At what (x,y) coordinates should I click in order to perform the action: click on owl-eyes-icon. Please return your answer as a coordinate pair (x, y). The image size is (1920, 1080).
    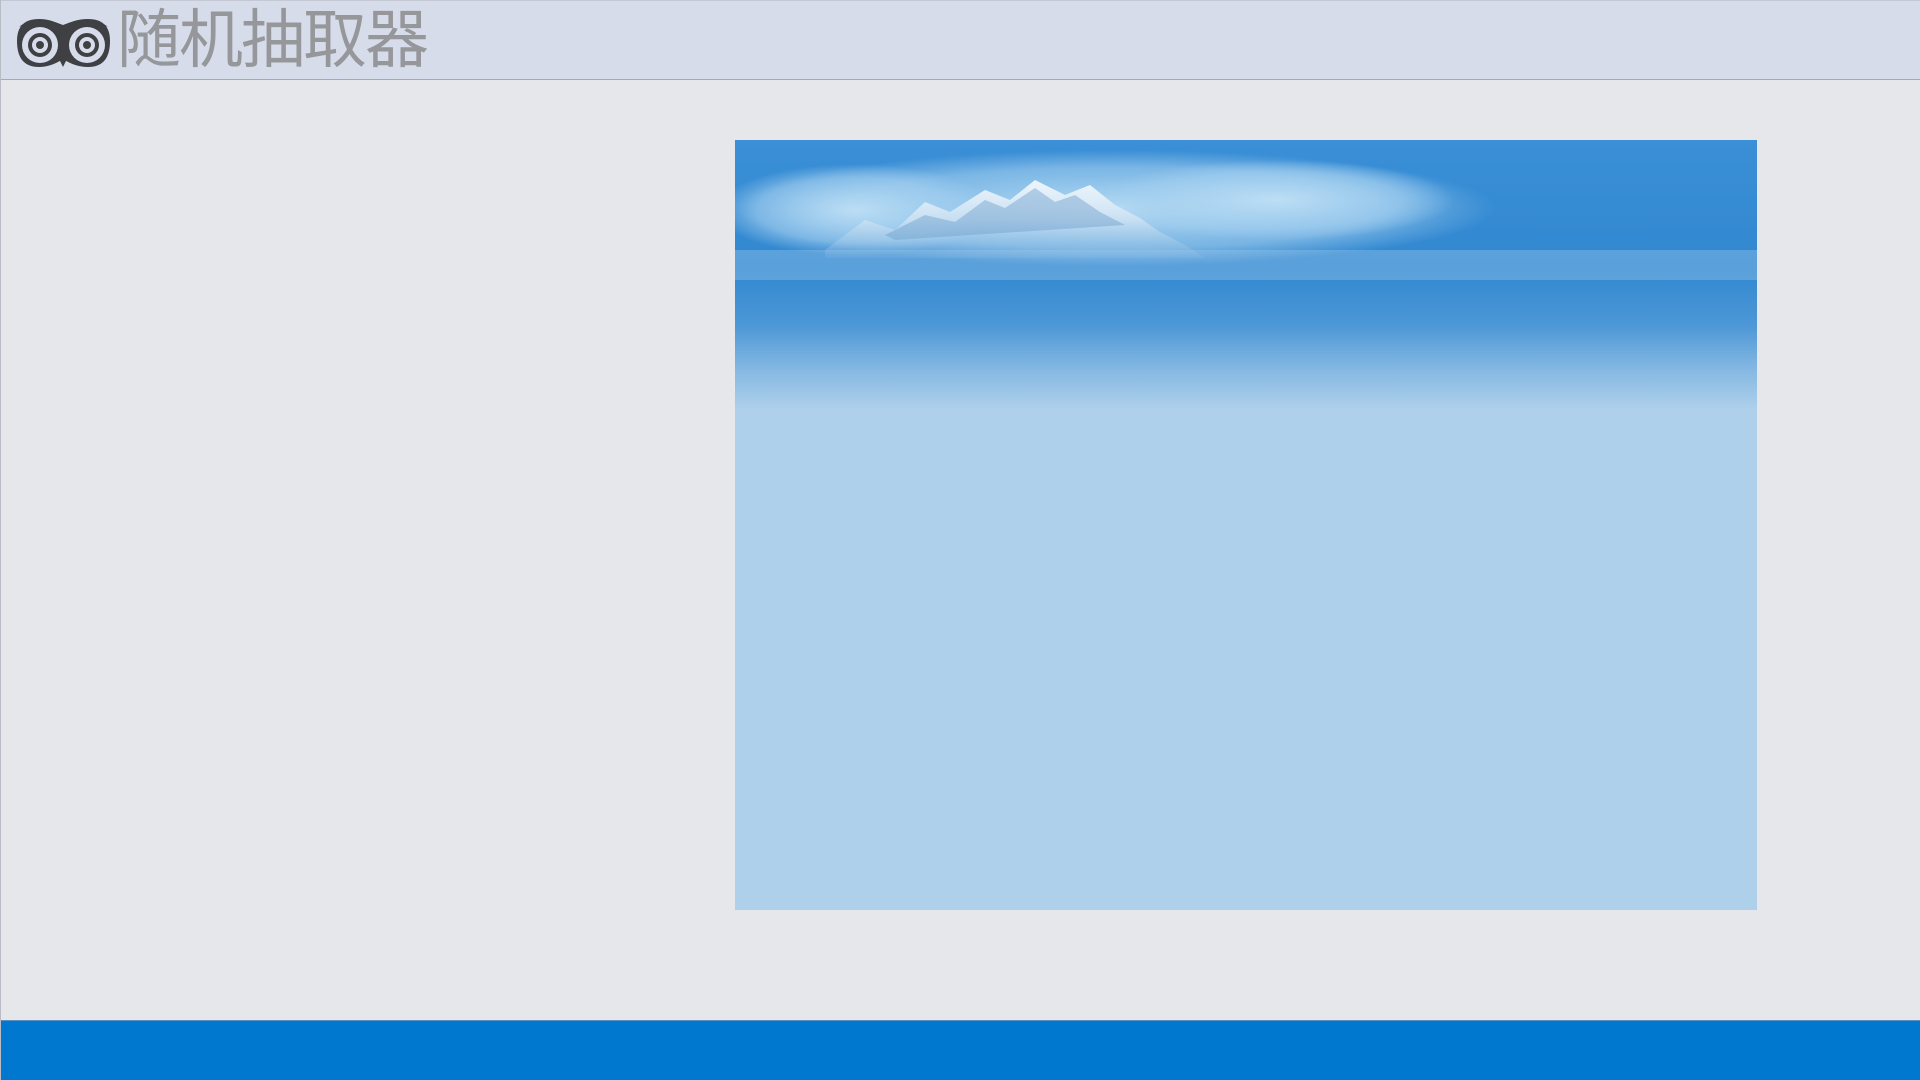
    Looking at the image, I should click on (63, 42).